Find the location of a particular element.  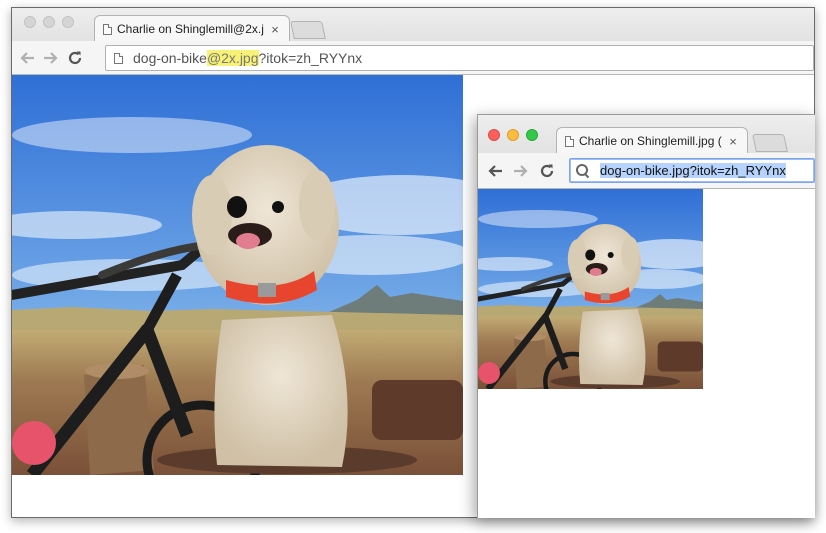

url-suffix: ?itok=zh_RYYnx is located at coordinates (310, 58).